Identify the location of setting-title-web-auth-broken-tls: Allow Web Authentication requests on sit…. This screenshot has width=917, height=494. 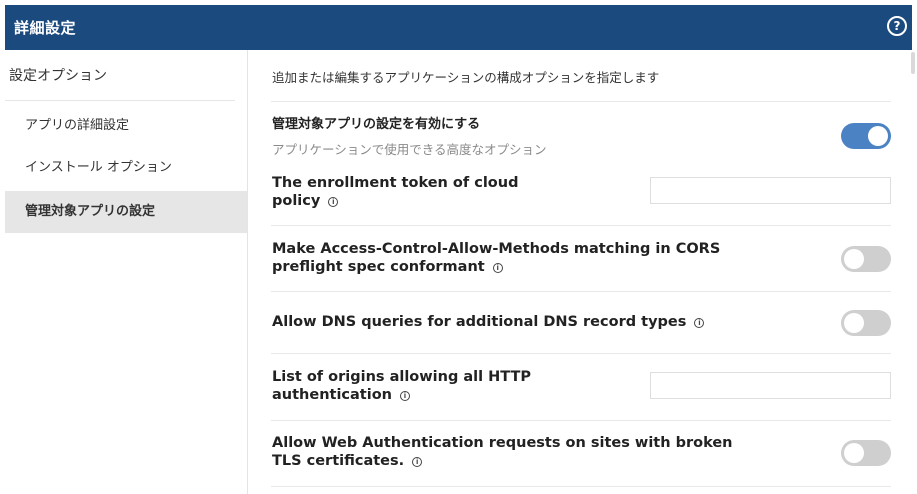
(502, 452).